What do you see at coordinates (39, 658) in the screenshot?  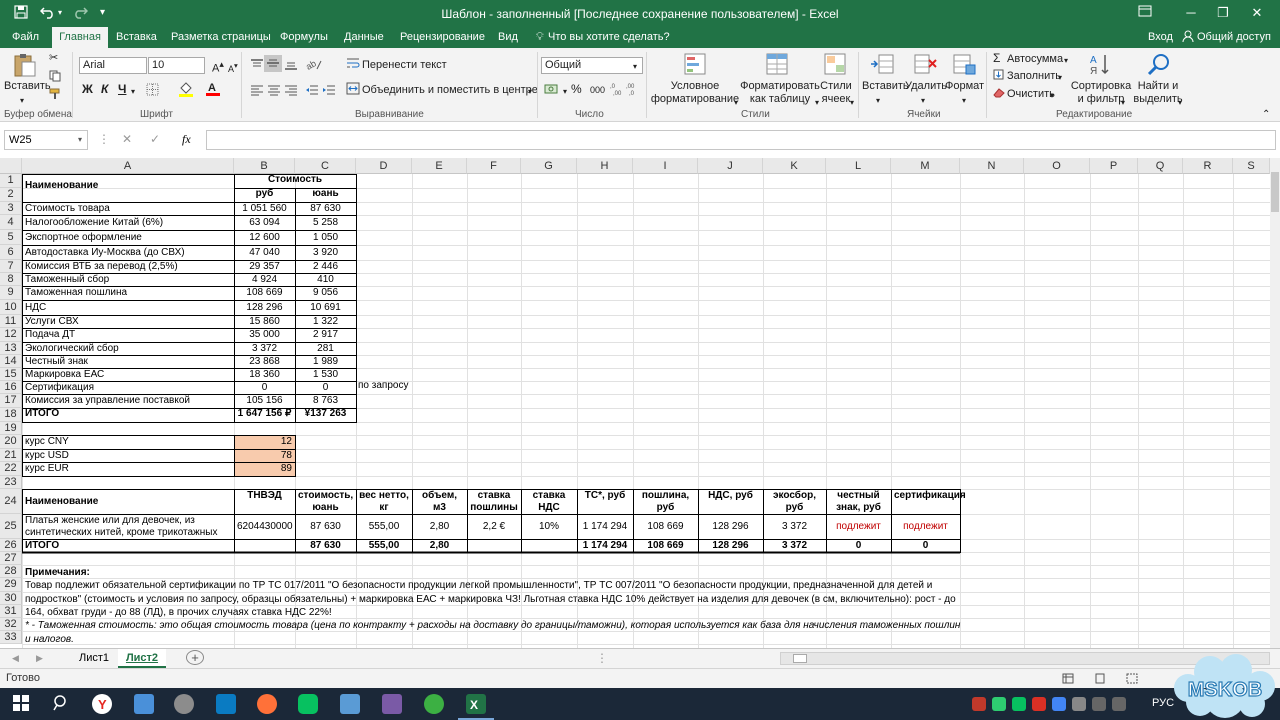 I see `scroll-tabs-right-icon: ▶` at bounding box center [39, 658].